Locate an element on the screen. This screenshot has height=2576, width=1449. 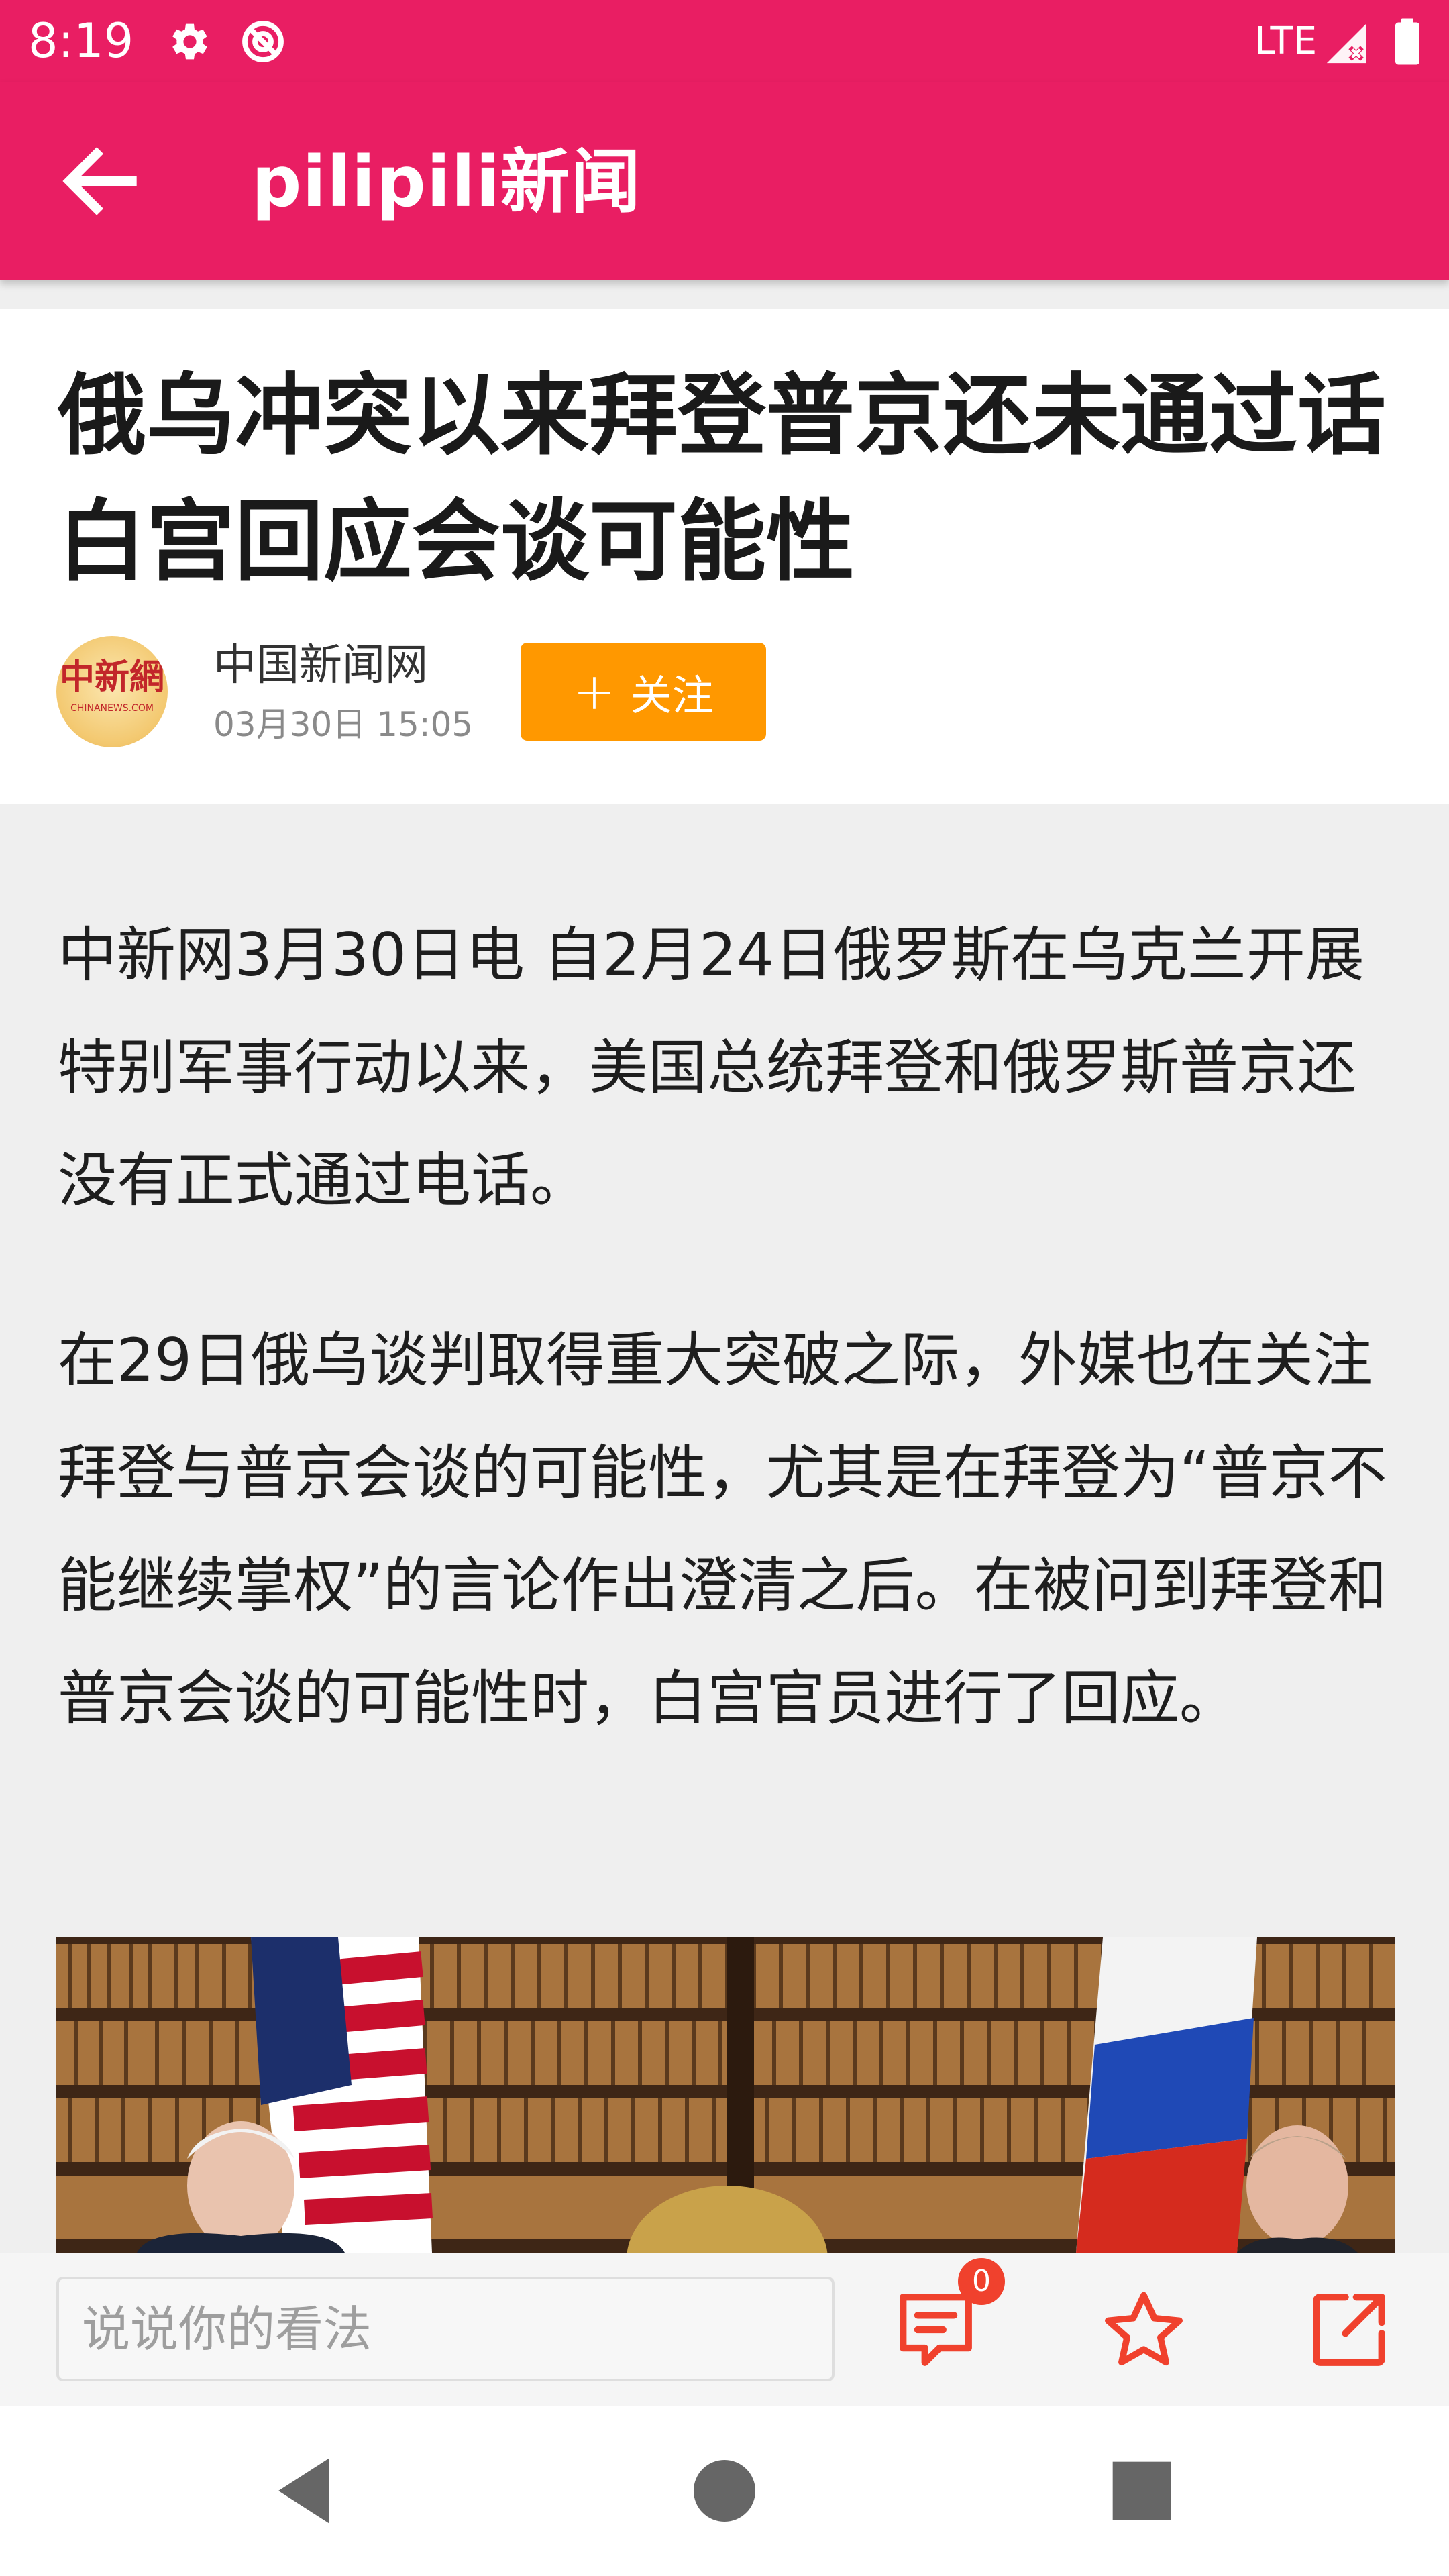
signal-icon is located at coordinates (1346, 43).